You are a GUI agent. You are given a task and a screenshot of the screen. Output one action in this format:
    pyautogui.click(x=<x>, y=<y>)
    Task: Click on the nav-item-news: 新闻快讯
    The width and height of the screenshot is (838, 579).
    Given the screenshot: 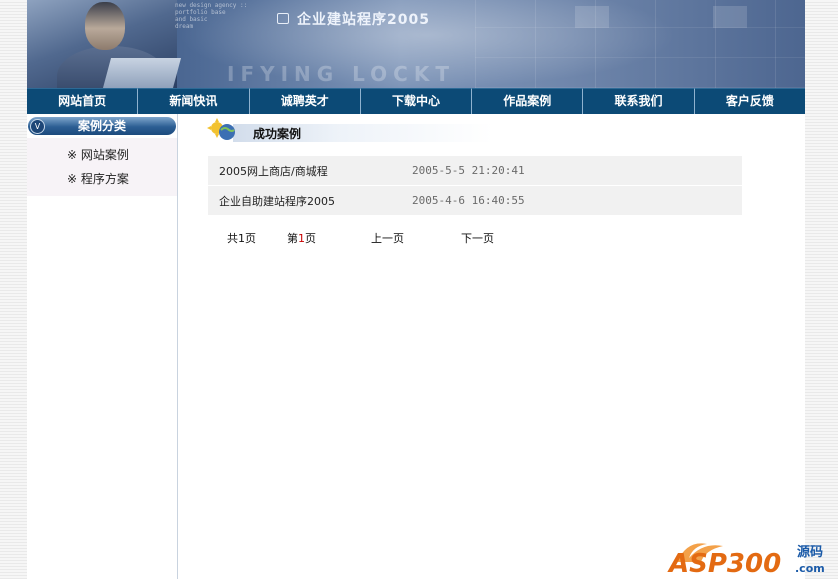 What is the action you would take?
    pyautogui.click(x=194, y=101)
    